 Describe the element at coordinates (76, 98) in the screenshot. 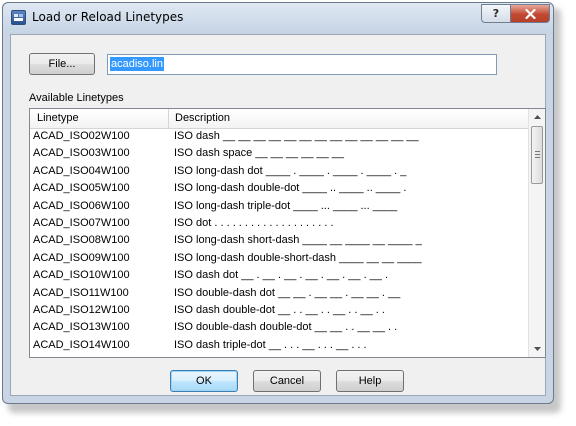

I see `available-linetypes-label: Available Linetypes` at that location.